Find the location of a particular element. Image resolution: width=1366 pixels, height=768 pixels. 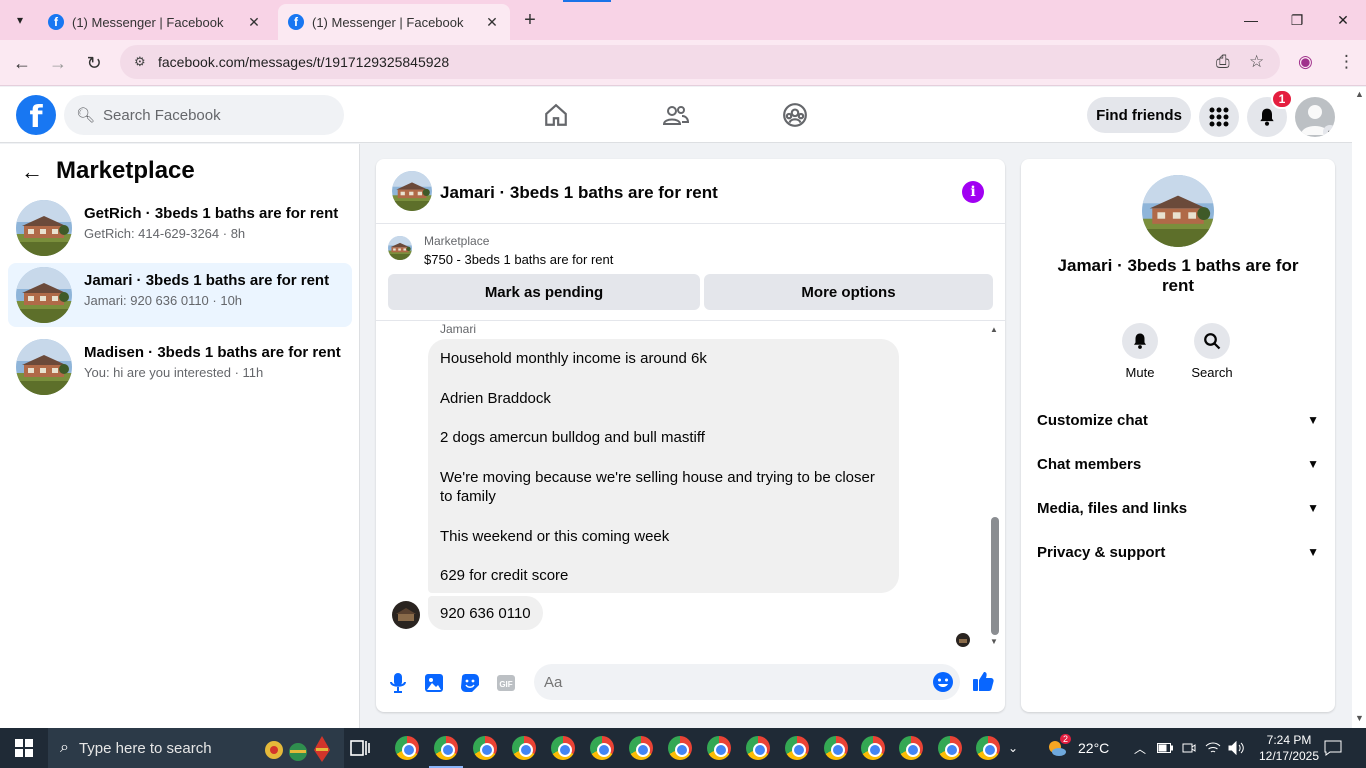

listing-price-title: $750 - 3beds 1 baths are for rent is located at coordinates (518, 259).